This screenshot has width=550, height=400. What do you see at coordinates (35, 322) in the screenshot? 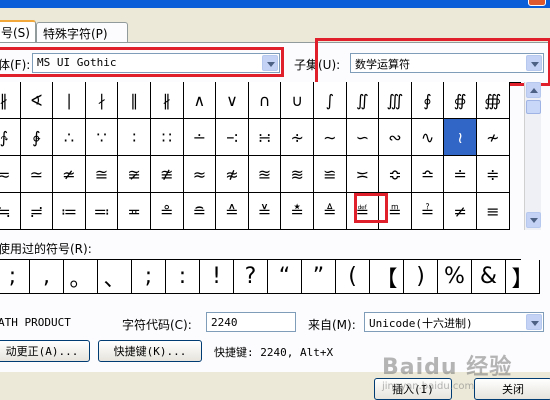
I see `character-name: ATH PRODUCT` at bounding box center [35, 322].